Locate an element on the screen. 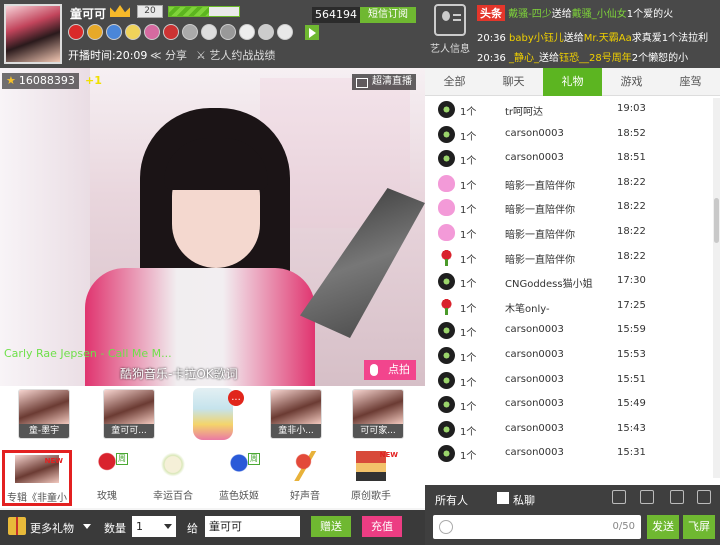 This screenshot has width=720, height=545. guest-card: 童-墨宇 is located at coordinates (44, 414).